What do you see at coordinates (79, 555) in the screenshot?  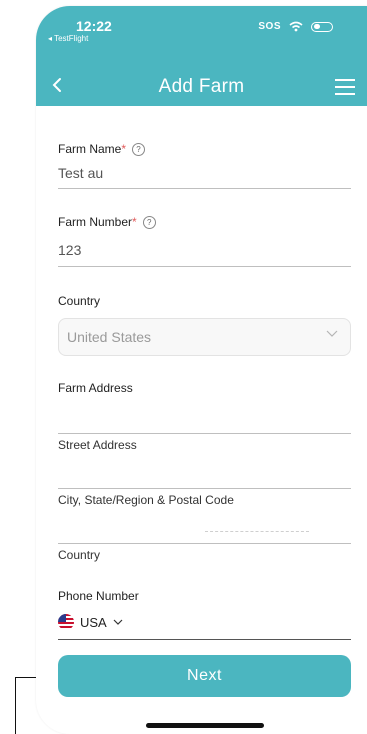 I see `address-country-label: Country` at bounding box center [79, 555].